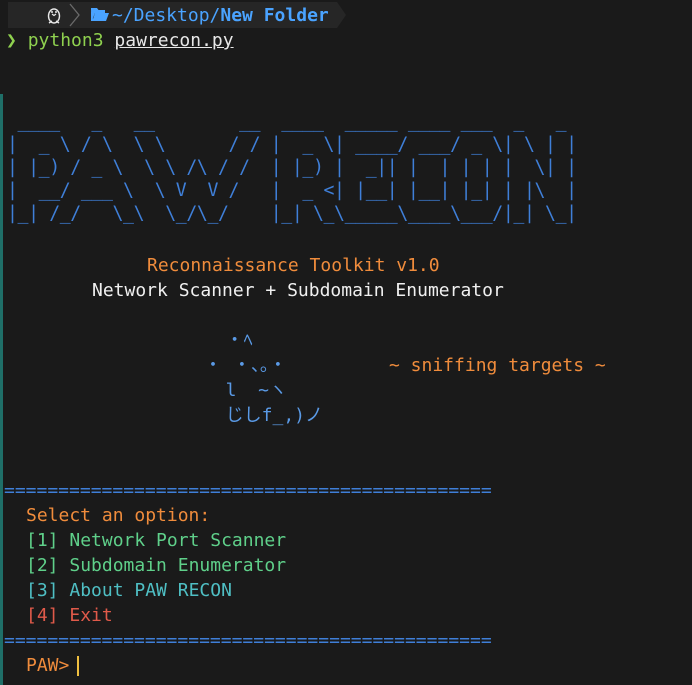 The height and width of the screenshot is (685, 692). I want to click on banner-title: Reconnaissance Toolkit v1.0, so click(293, 265).